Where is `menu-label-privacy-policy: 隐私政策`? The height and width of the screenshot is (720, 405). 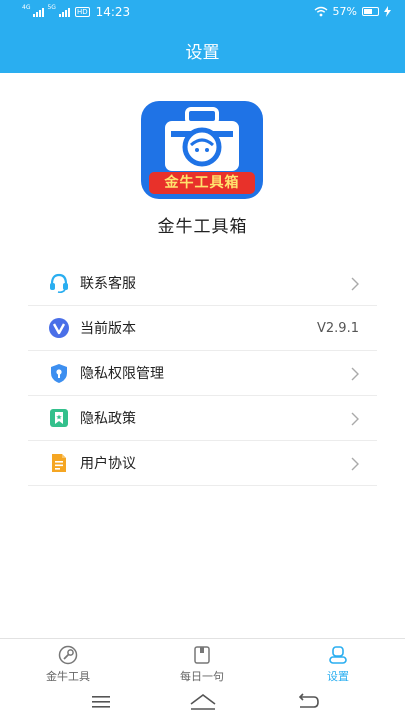
menu-label-privacy-policy: 隐私政策 is located at coordinates (108, 419).